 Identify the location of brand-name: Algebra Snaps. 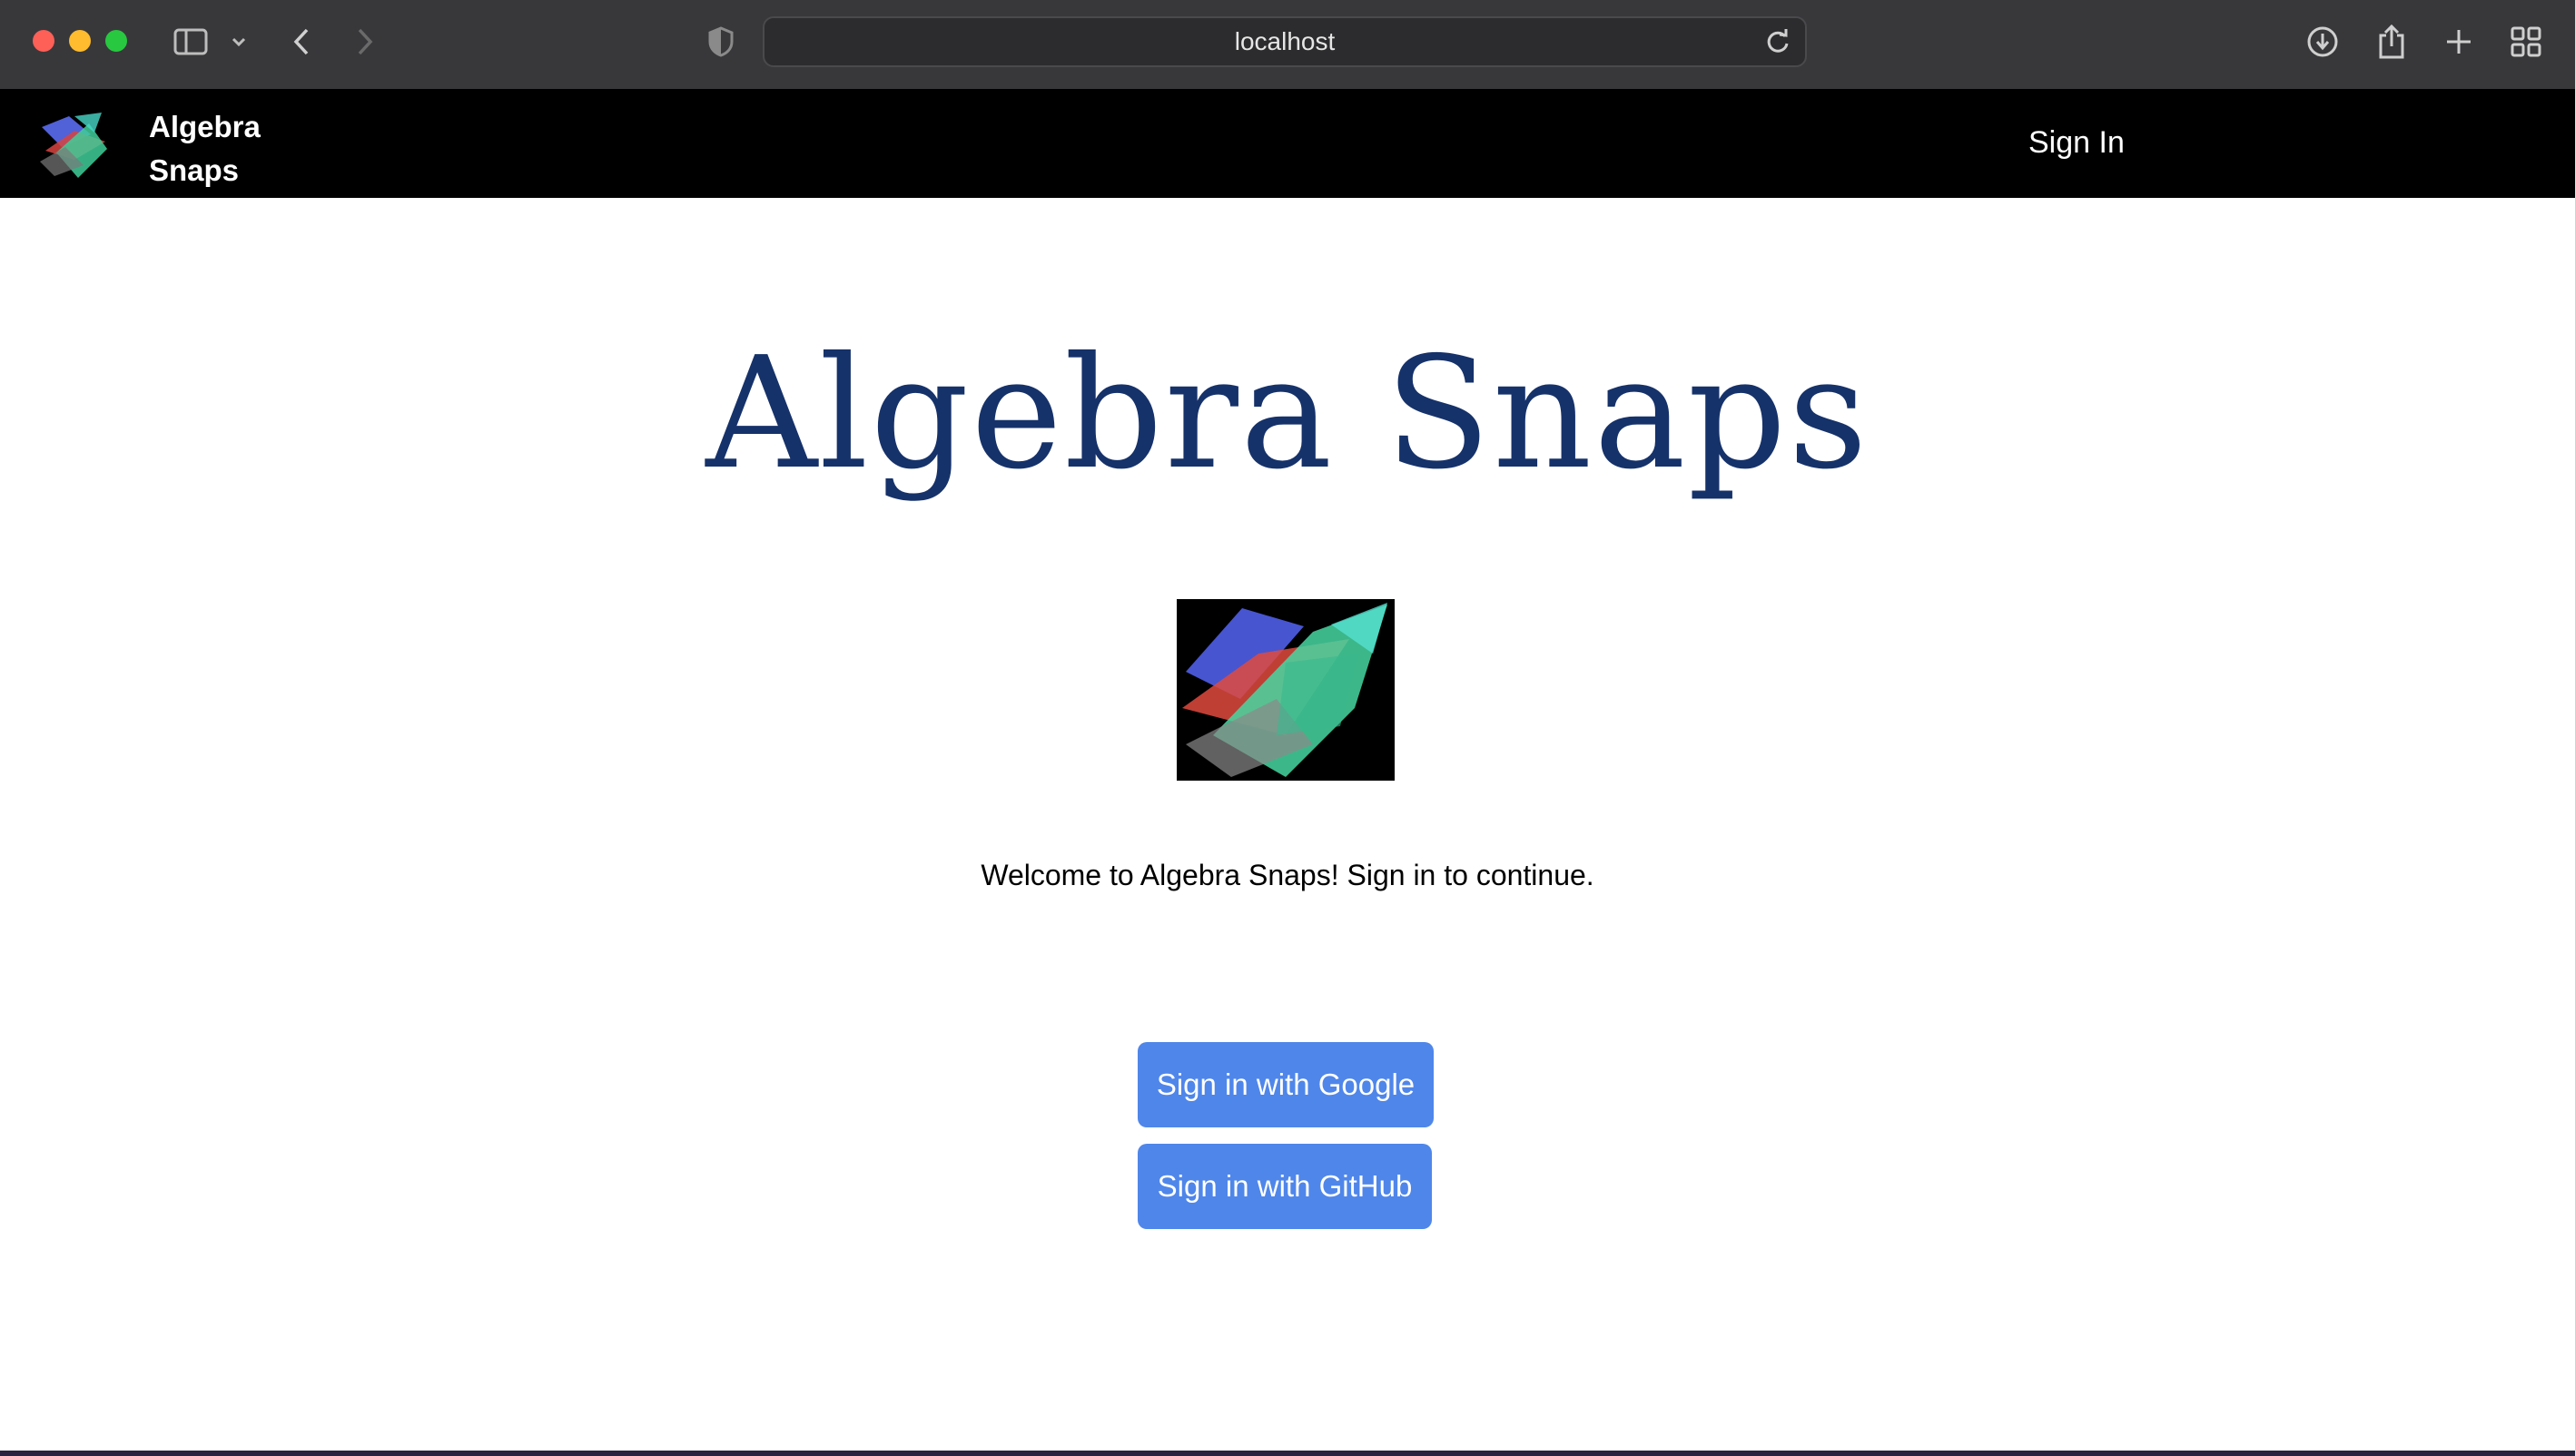
(240, 148).